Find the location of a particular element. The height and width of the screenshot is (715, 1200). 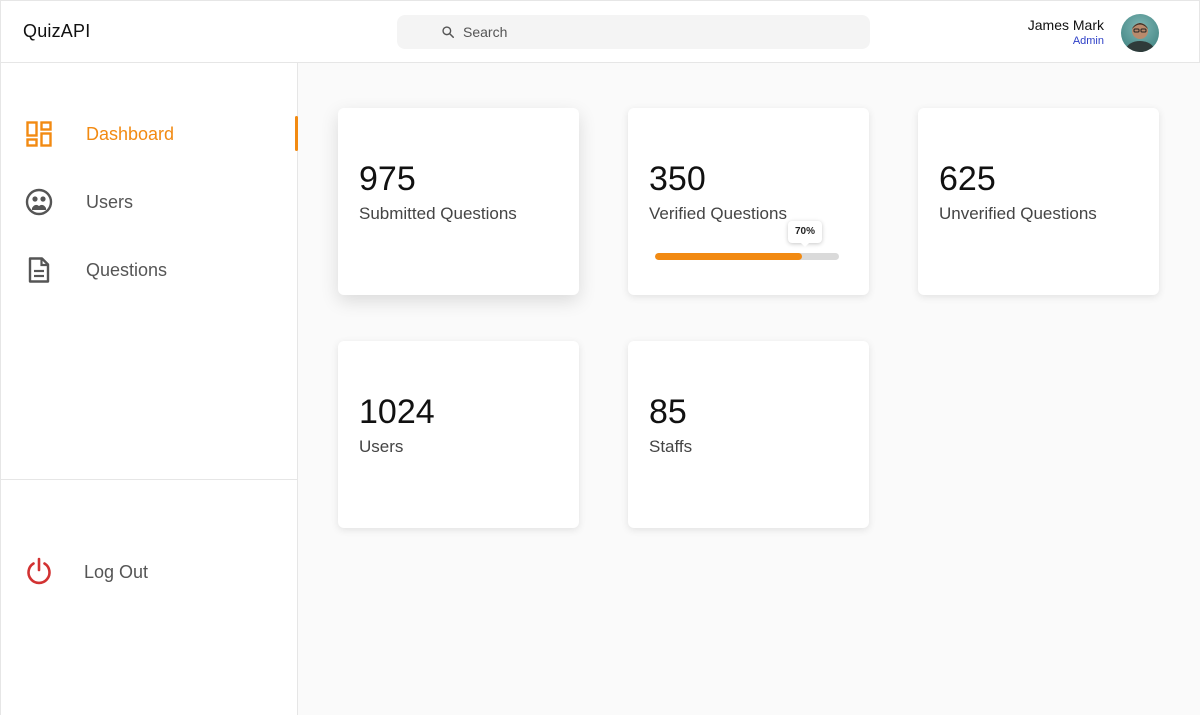

logout-label: Log Out is located at coordinates (116, 572).